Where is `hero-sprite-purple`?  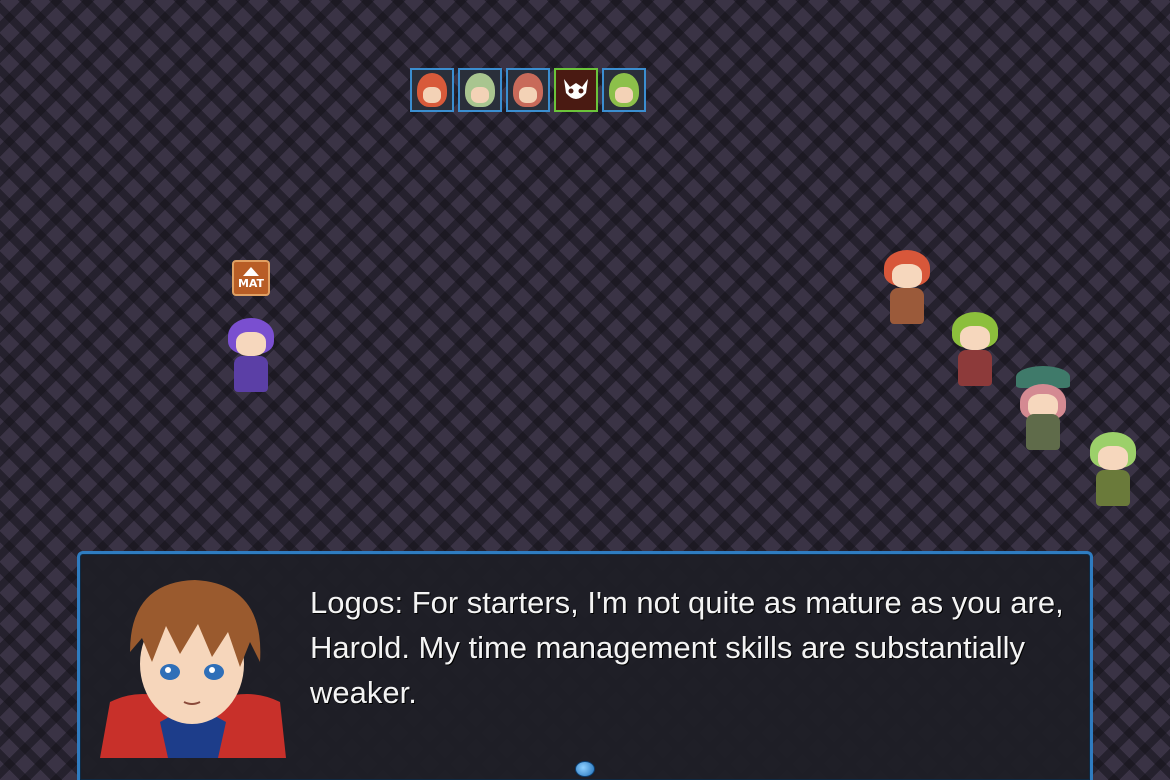
hero-sprite-purple is located at coordinates (251, 358).